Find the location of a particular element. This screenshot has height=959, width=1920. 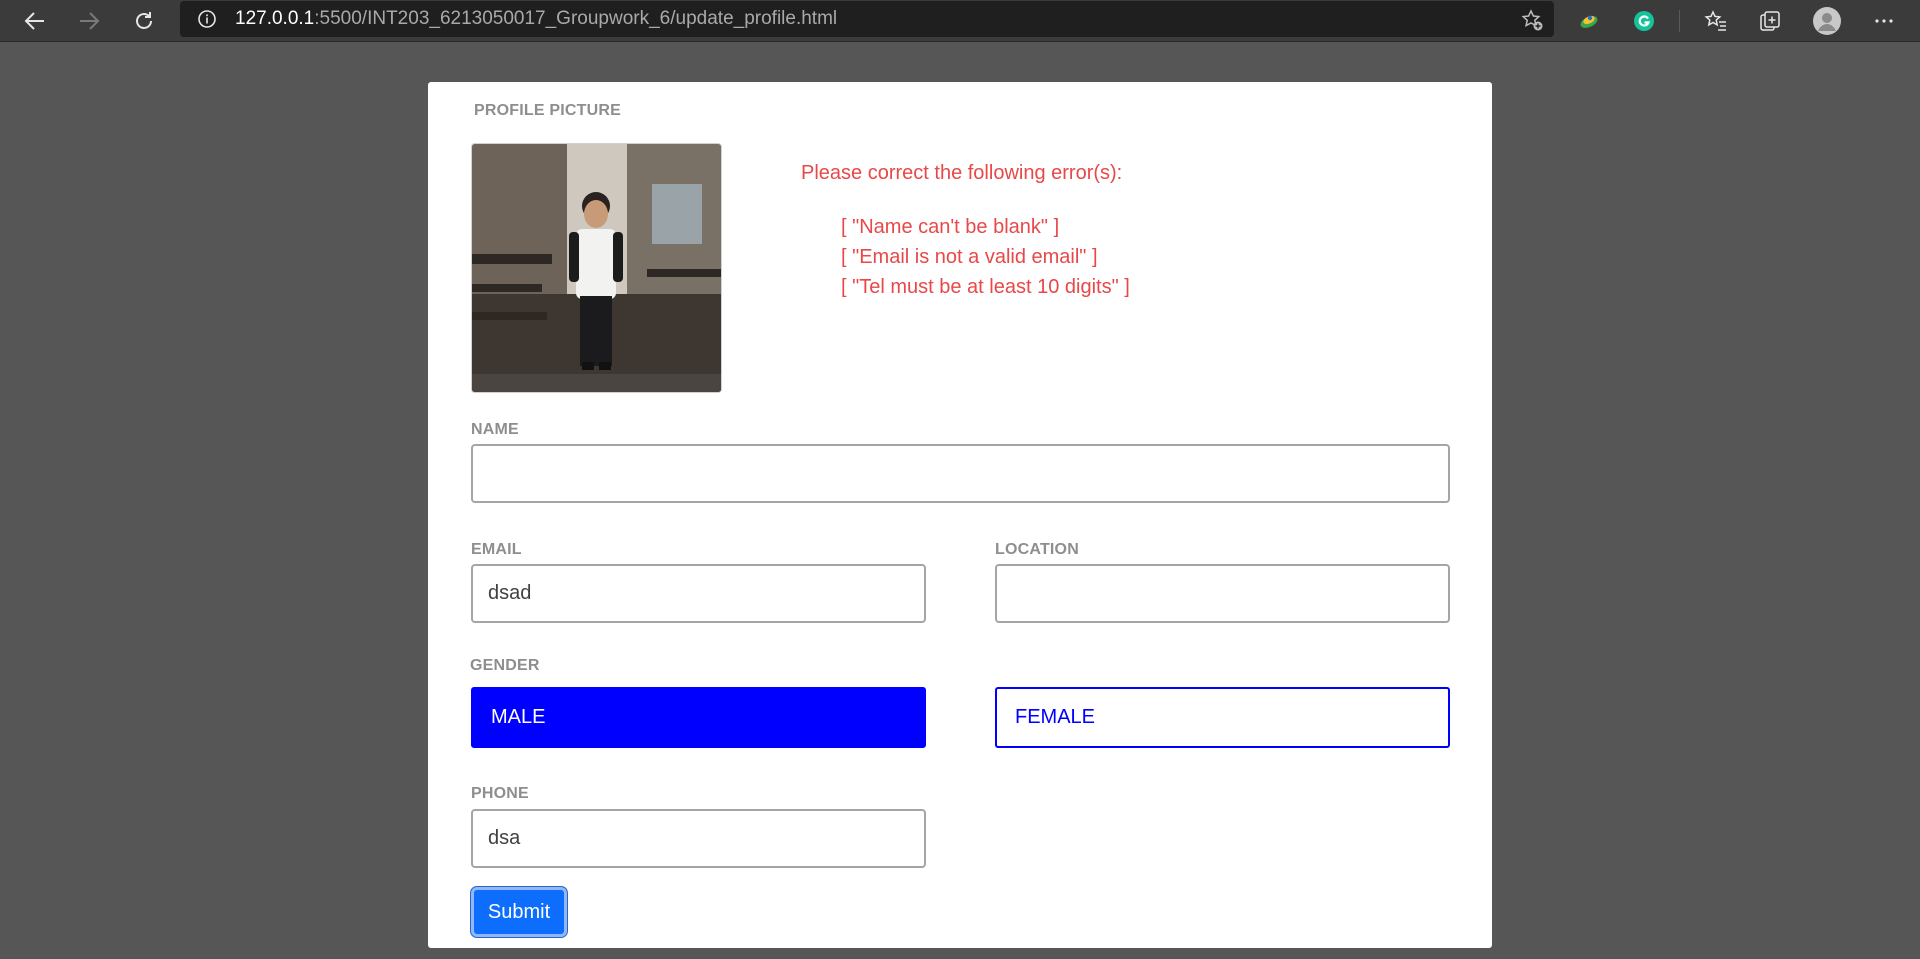

profile-photo-image is located at coordinates (596, 268).